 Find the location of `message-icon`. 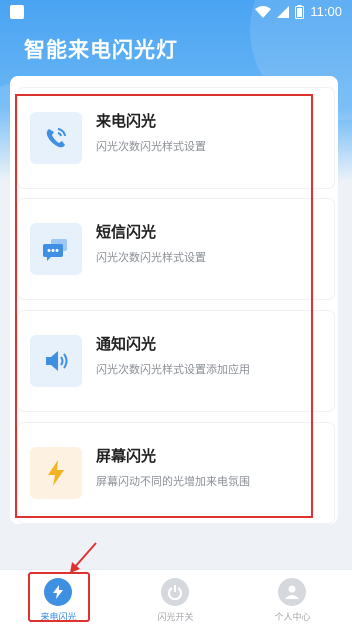

message-icon is located at coordinates (56, 249).